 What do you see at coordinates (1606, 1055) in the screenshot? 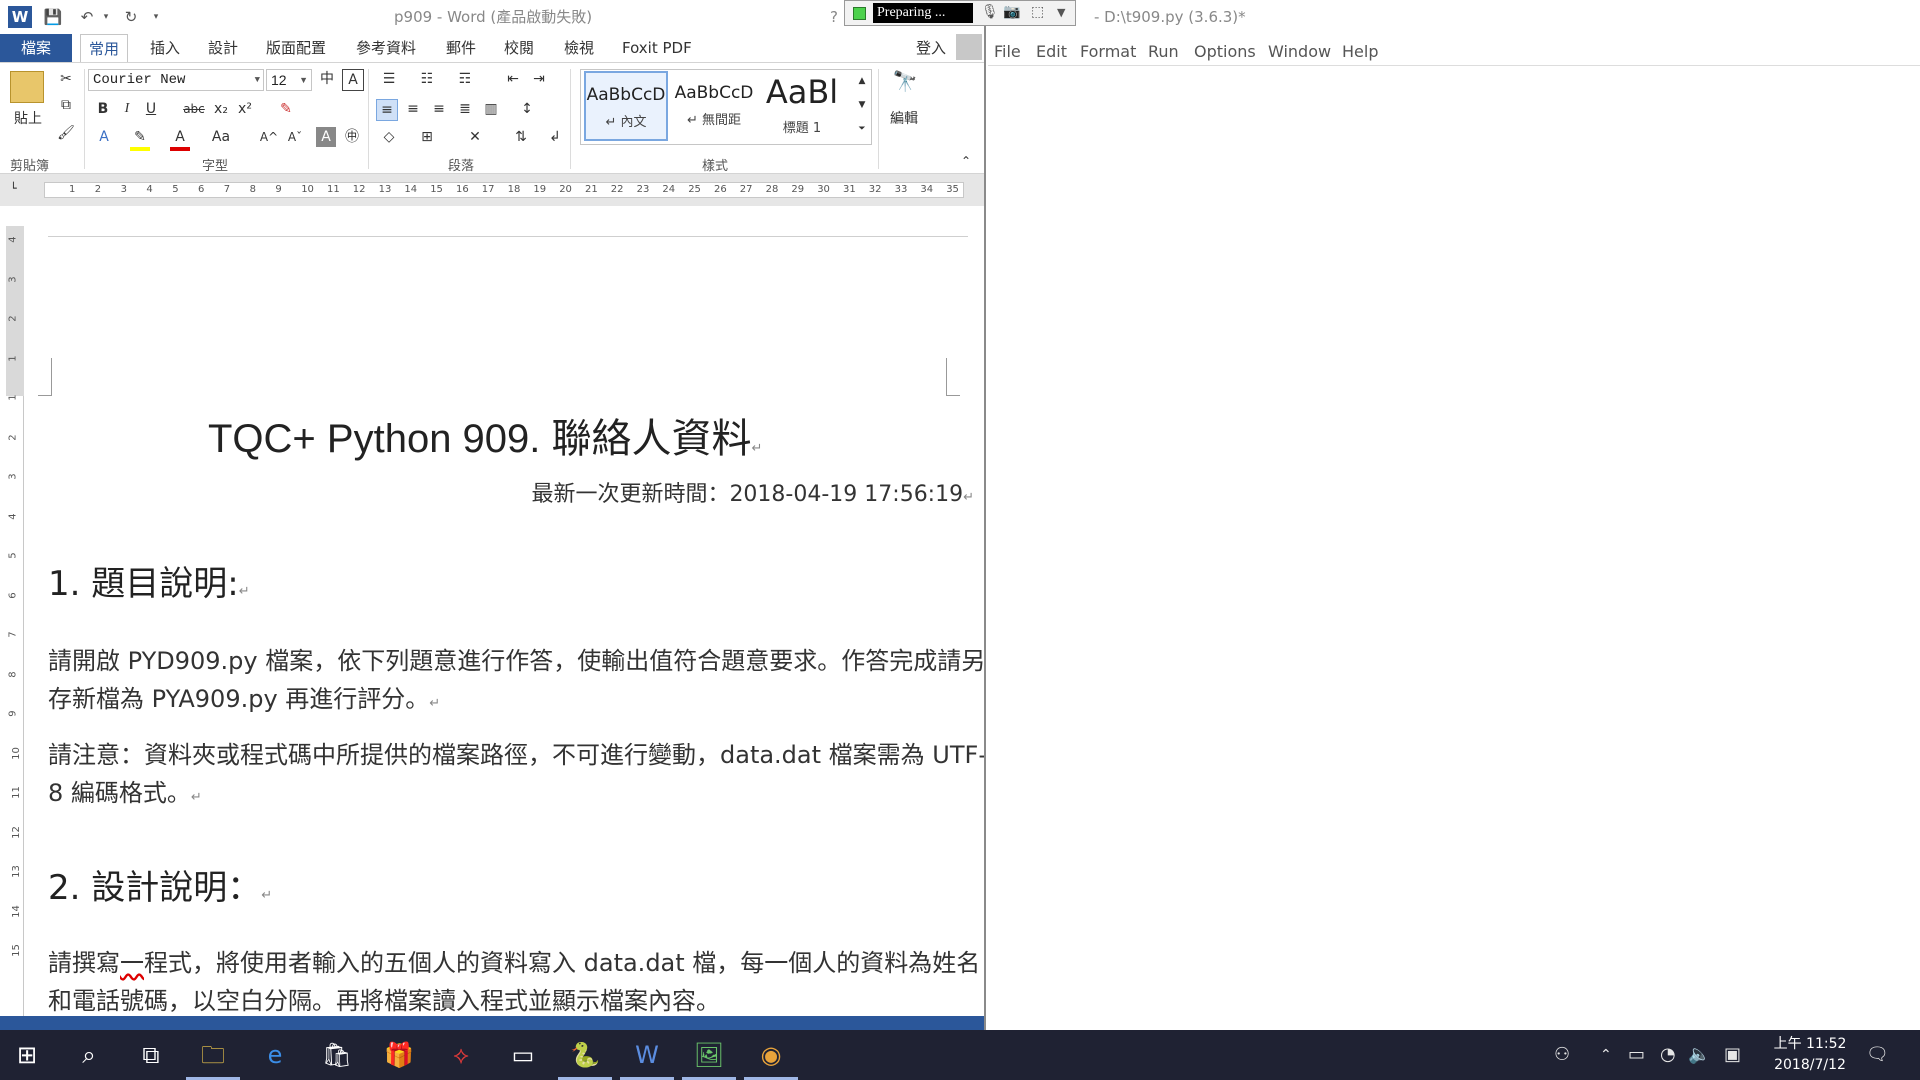
I see `show-hidden-icons-icon: ⌃` at bounding box center [1606, 1055].